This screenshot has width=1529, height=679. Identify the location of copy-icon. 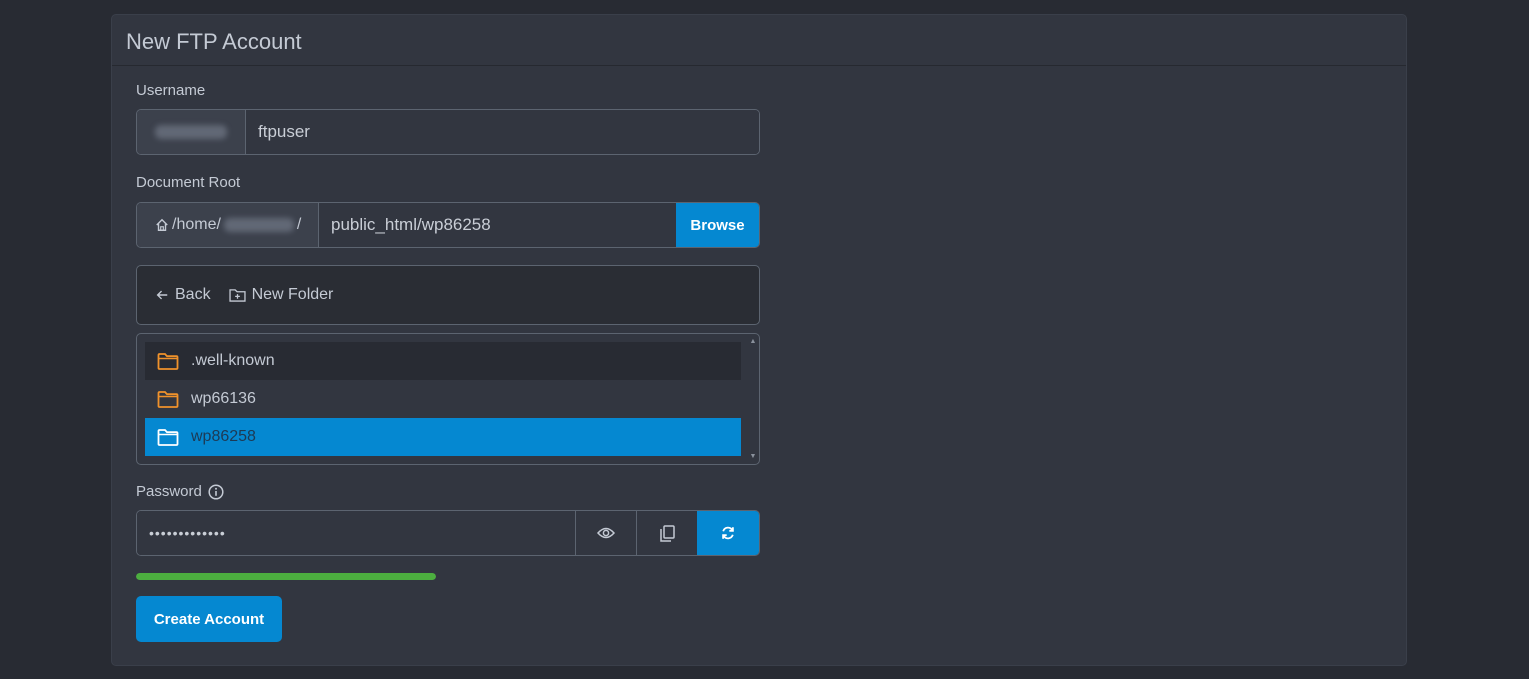
(667, 533).